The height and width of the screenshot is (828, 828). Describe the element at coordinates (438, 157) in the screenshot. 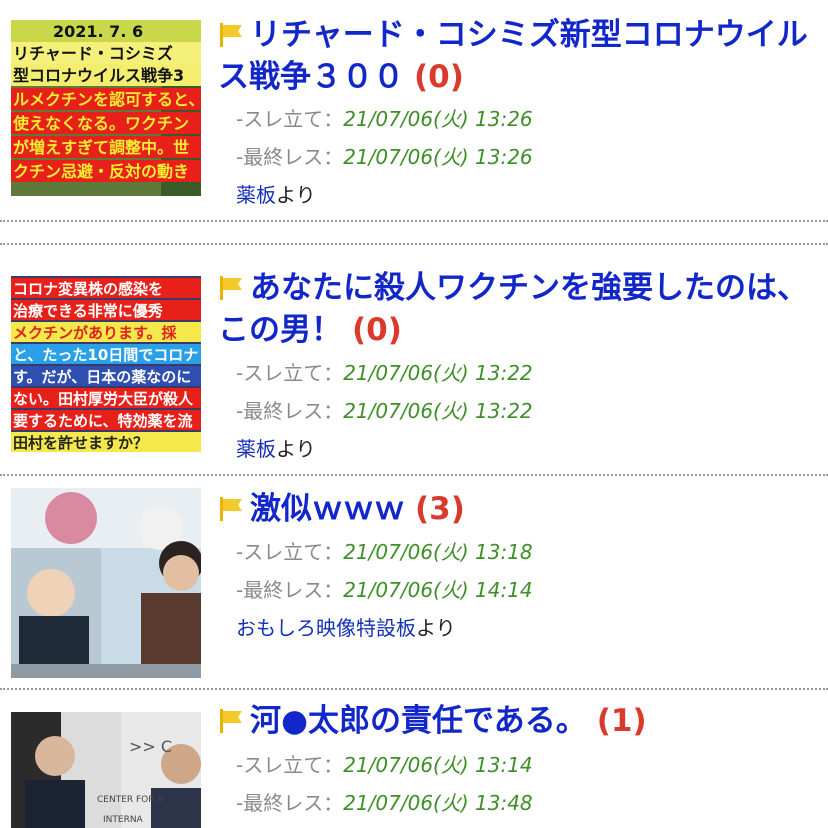

I see `last-reply-date: 21/07/06(火) 13:26` at that location.